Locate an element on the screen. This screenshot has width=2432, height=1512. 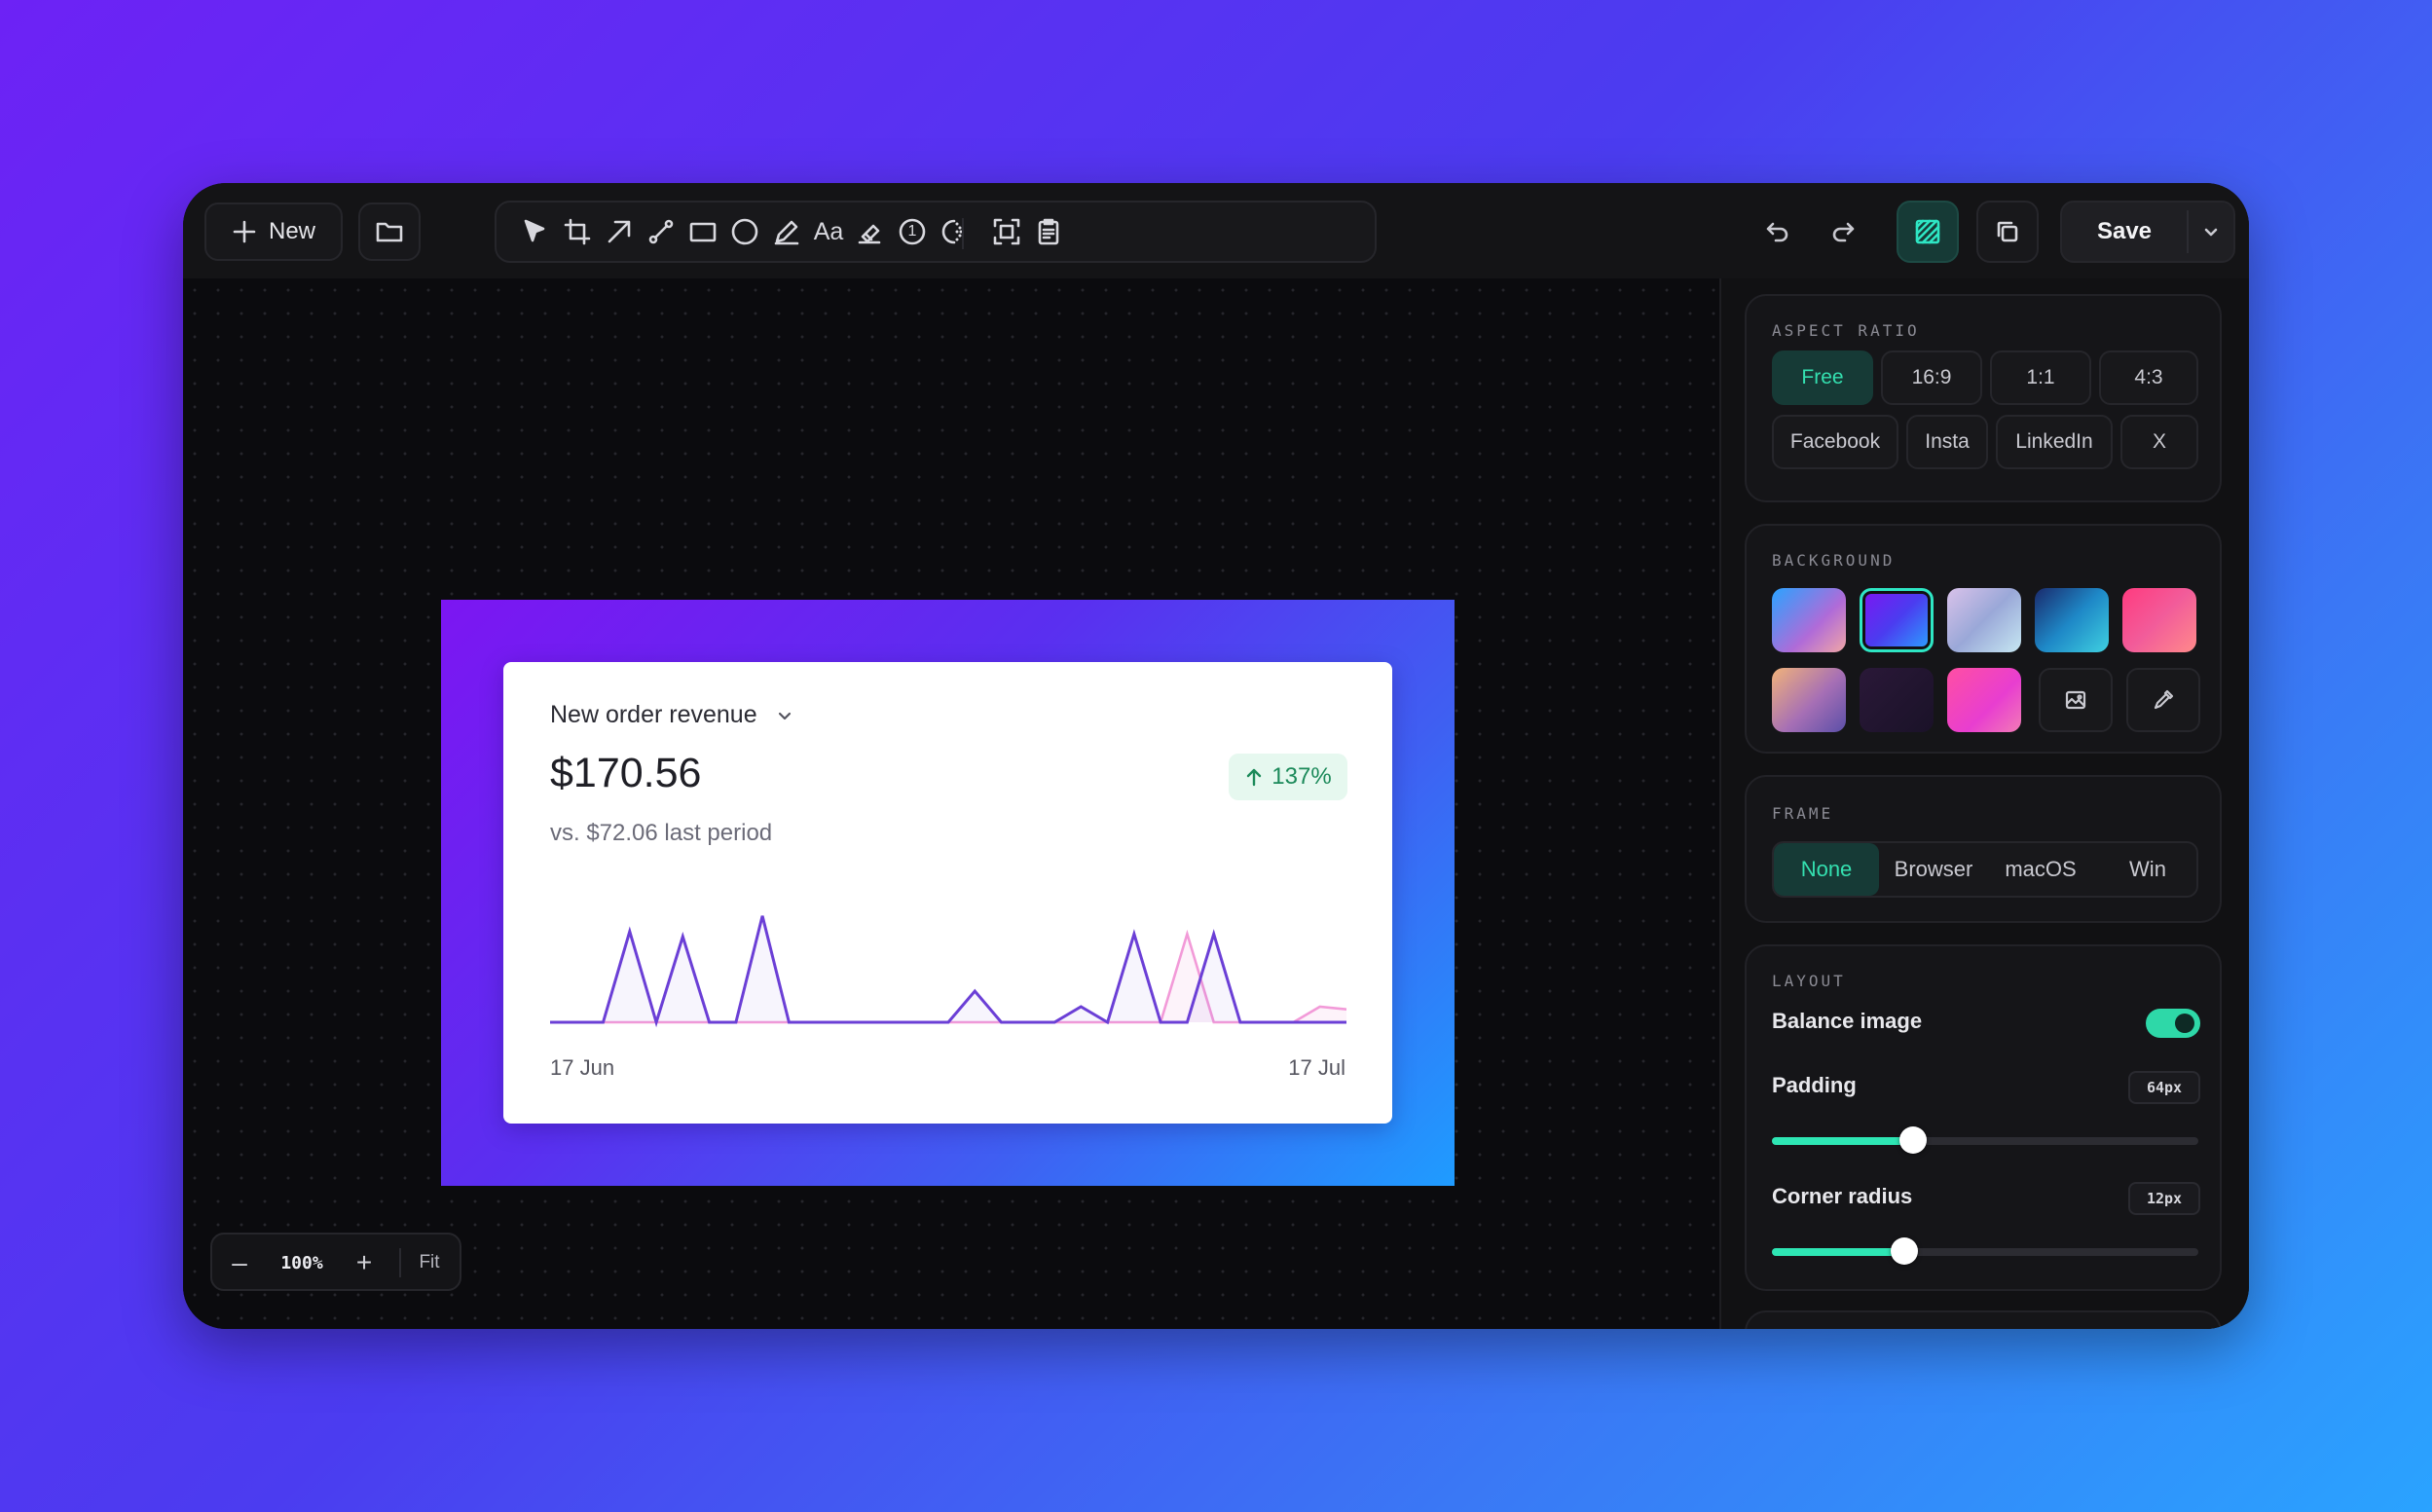
card-title: New order revenue is located at coordinates (654, 714).